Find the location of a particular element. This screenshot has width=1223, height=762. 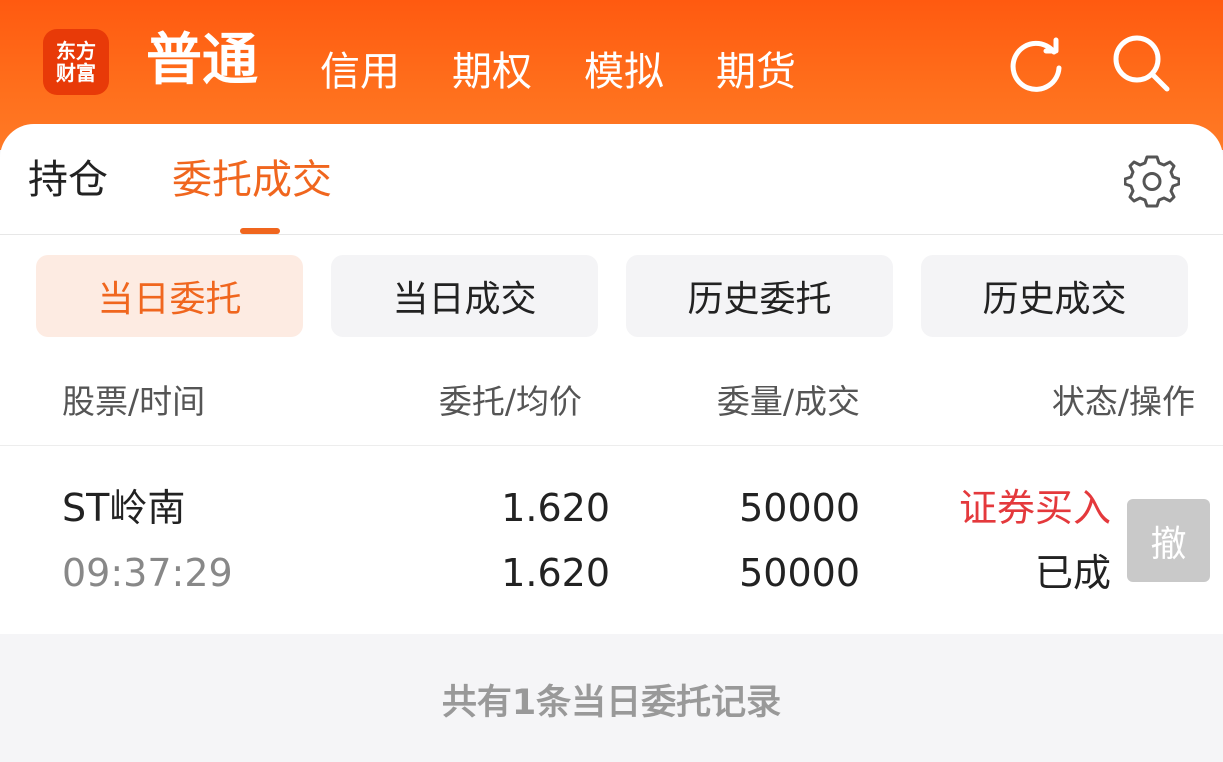

nav-tab-normal: 普通 is located at coordinates (202, 61).